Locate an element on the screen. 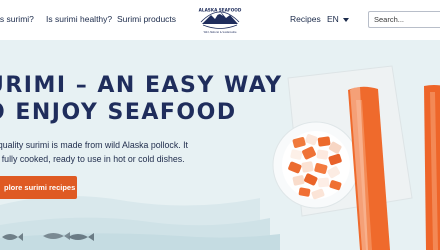 Image resolution: width=440 pixels, height=250 pixels. nav-link-is-surimi-healthy: Is surimi healthy? is located at coordinates (79, 19).